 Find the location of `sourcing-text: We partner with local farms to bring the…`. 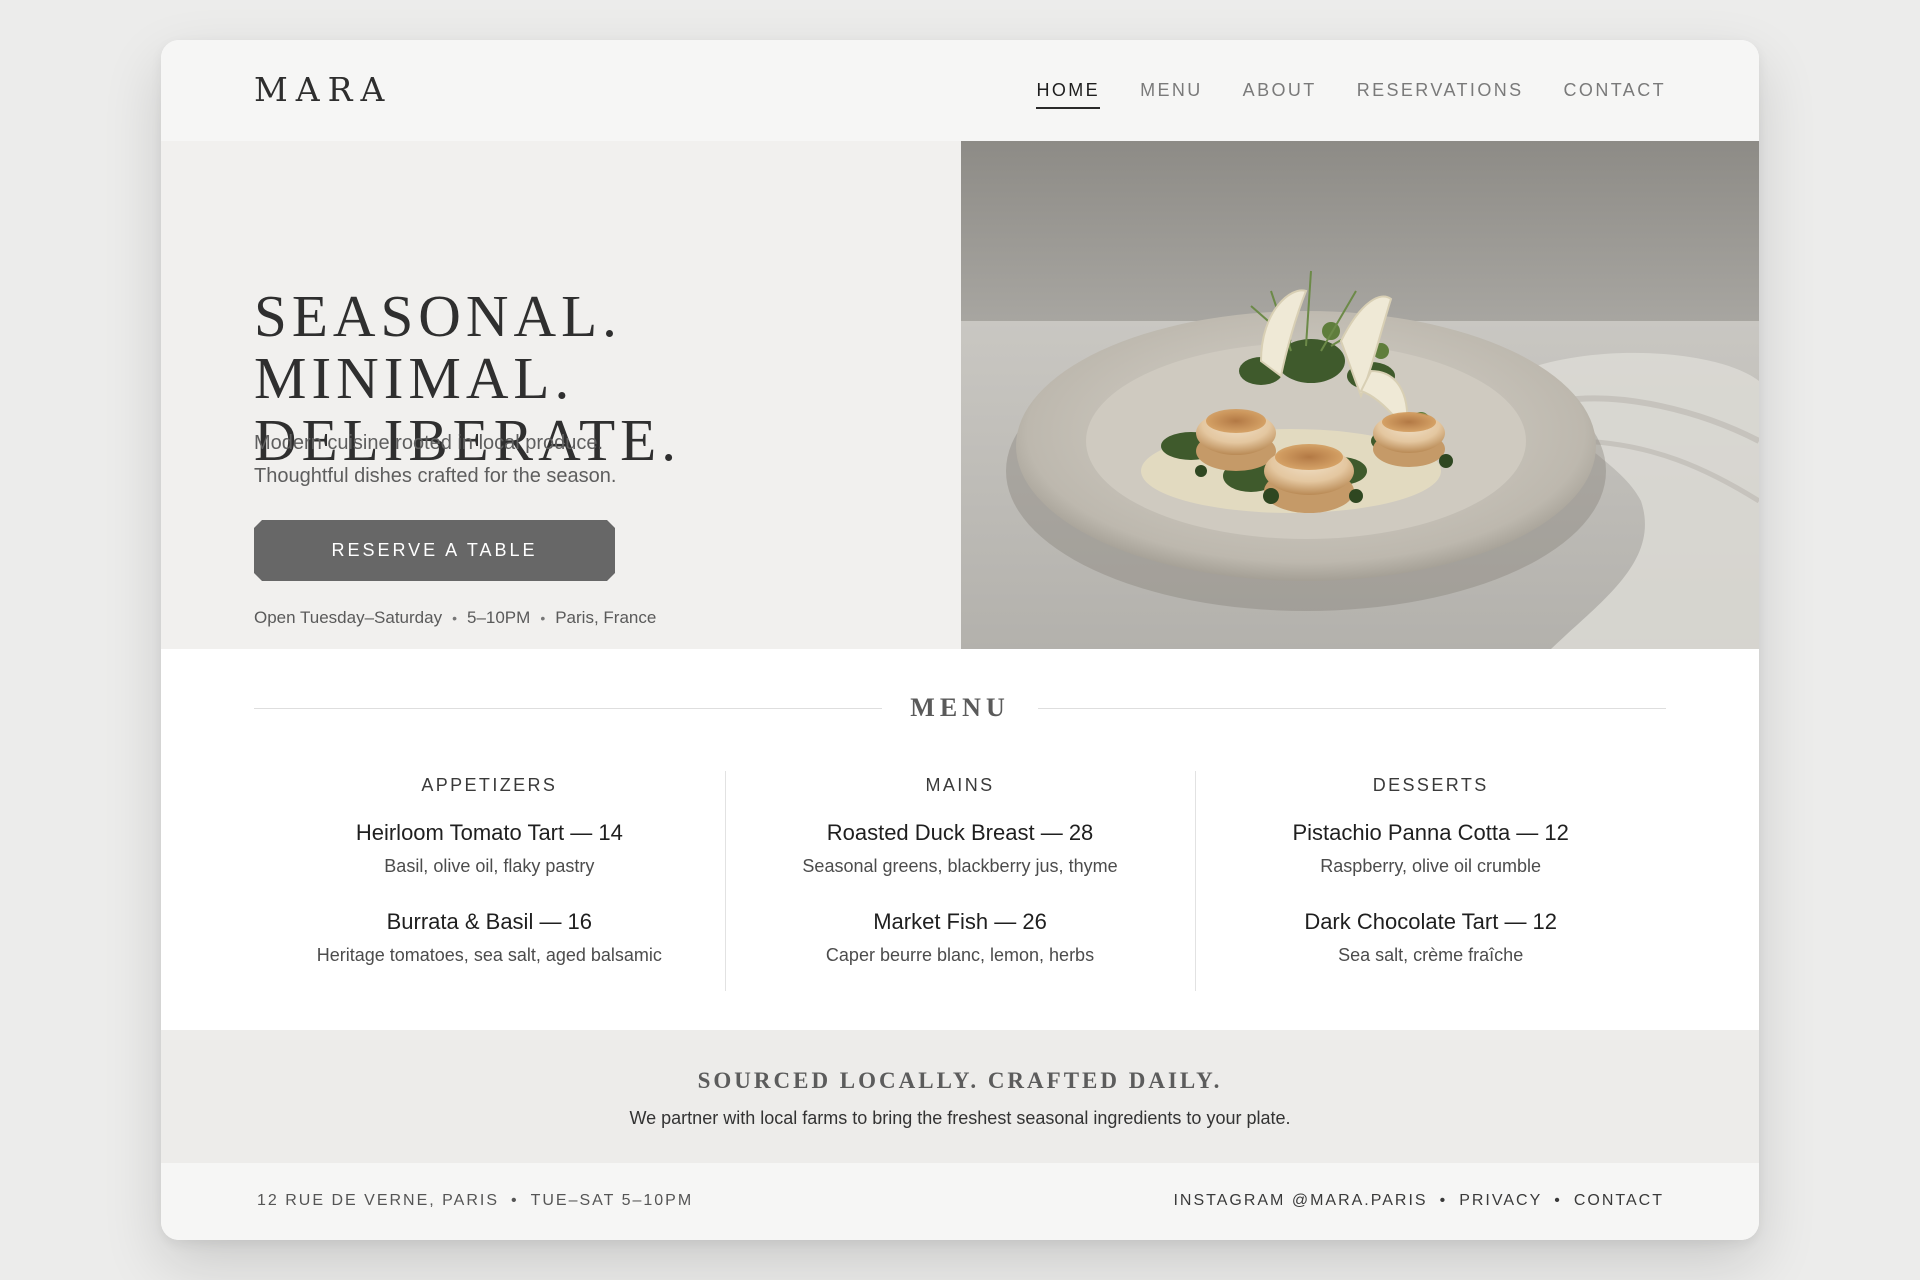

sourcing-text: We partner with local farms to bring the… is located at coordinates (960, 1118).